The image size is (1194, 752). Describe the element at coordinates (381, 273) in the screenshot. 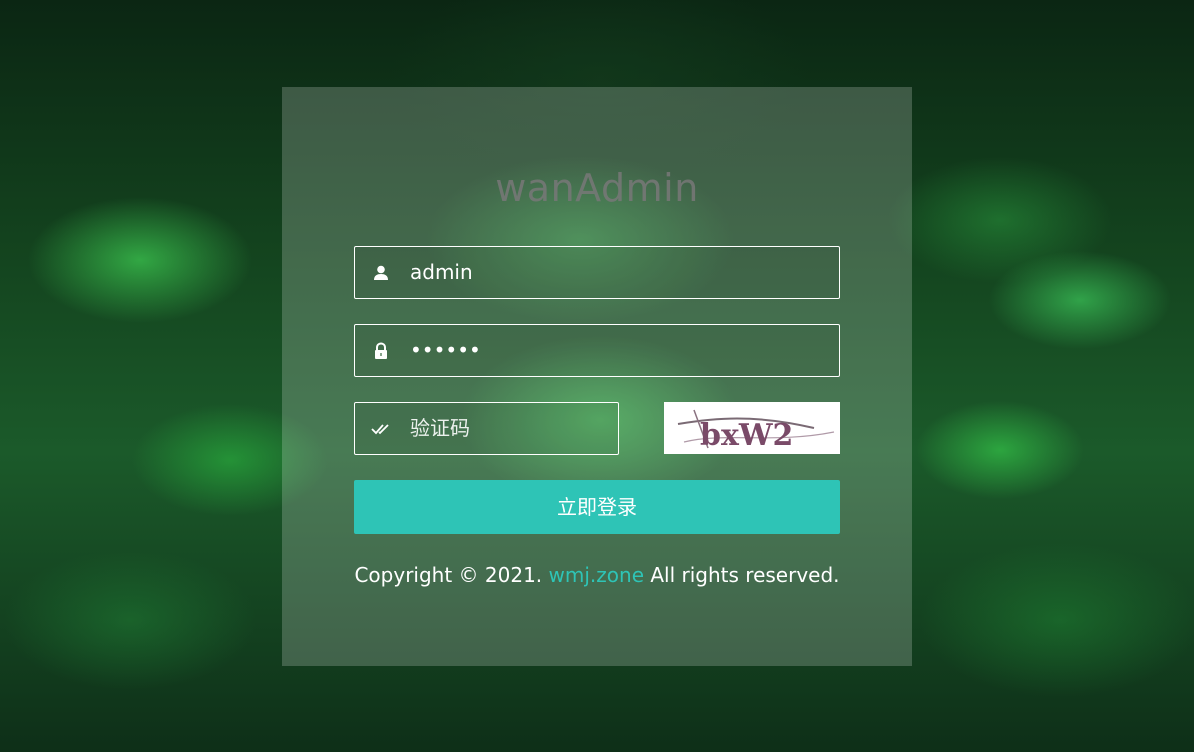

I see `user-icon` at that location.